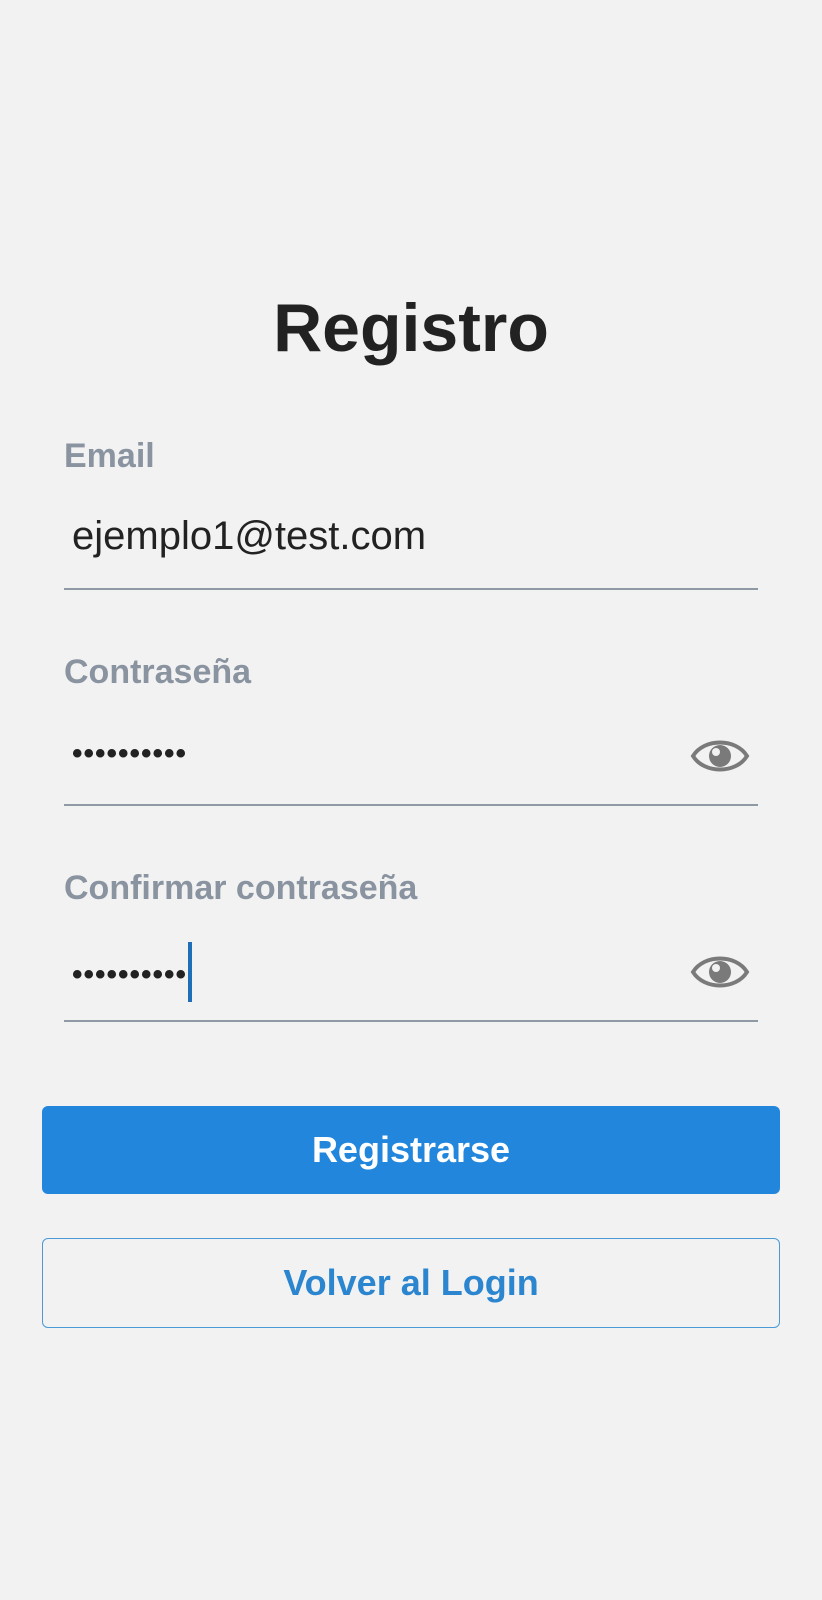 The height and width of the screenshot is (1600, 822). Describe the element at coordinates (411, 1283) in the screenshot. I see `back-to-login-button: Volver al Login` at that location.